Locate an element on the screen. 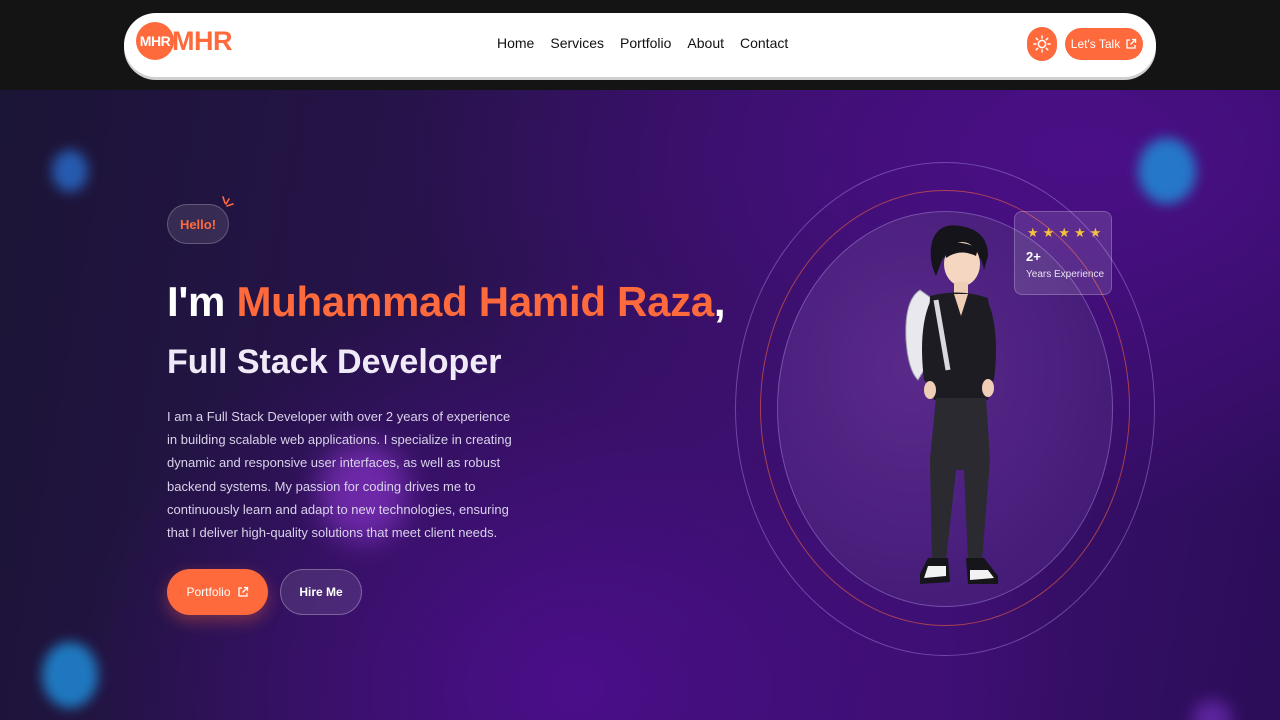 This screenshot has width=1280, height=720. lets-talk-label: Let's Talk is located at coordinates (1095, 44).